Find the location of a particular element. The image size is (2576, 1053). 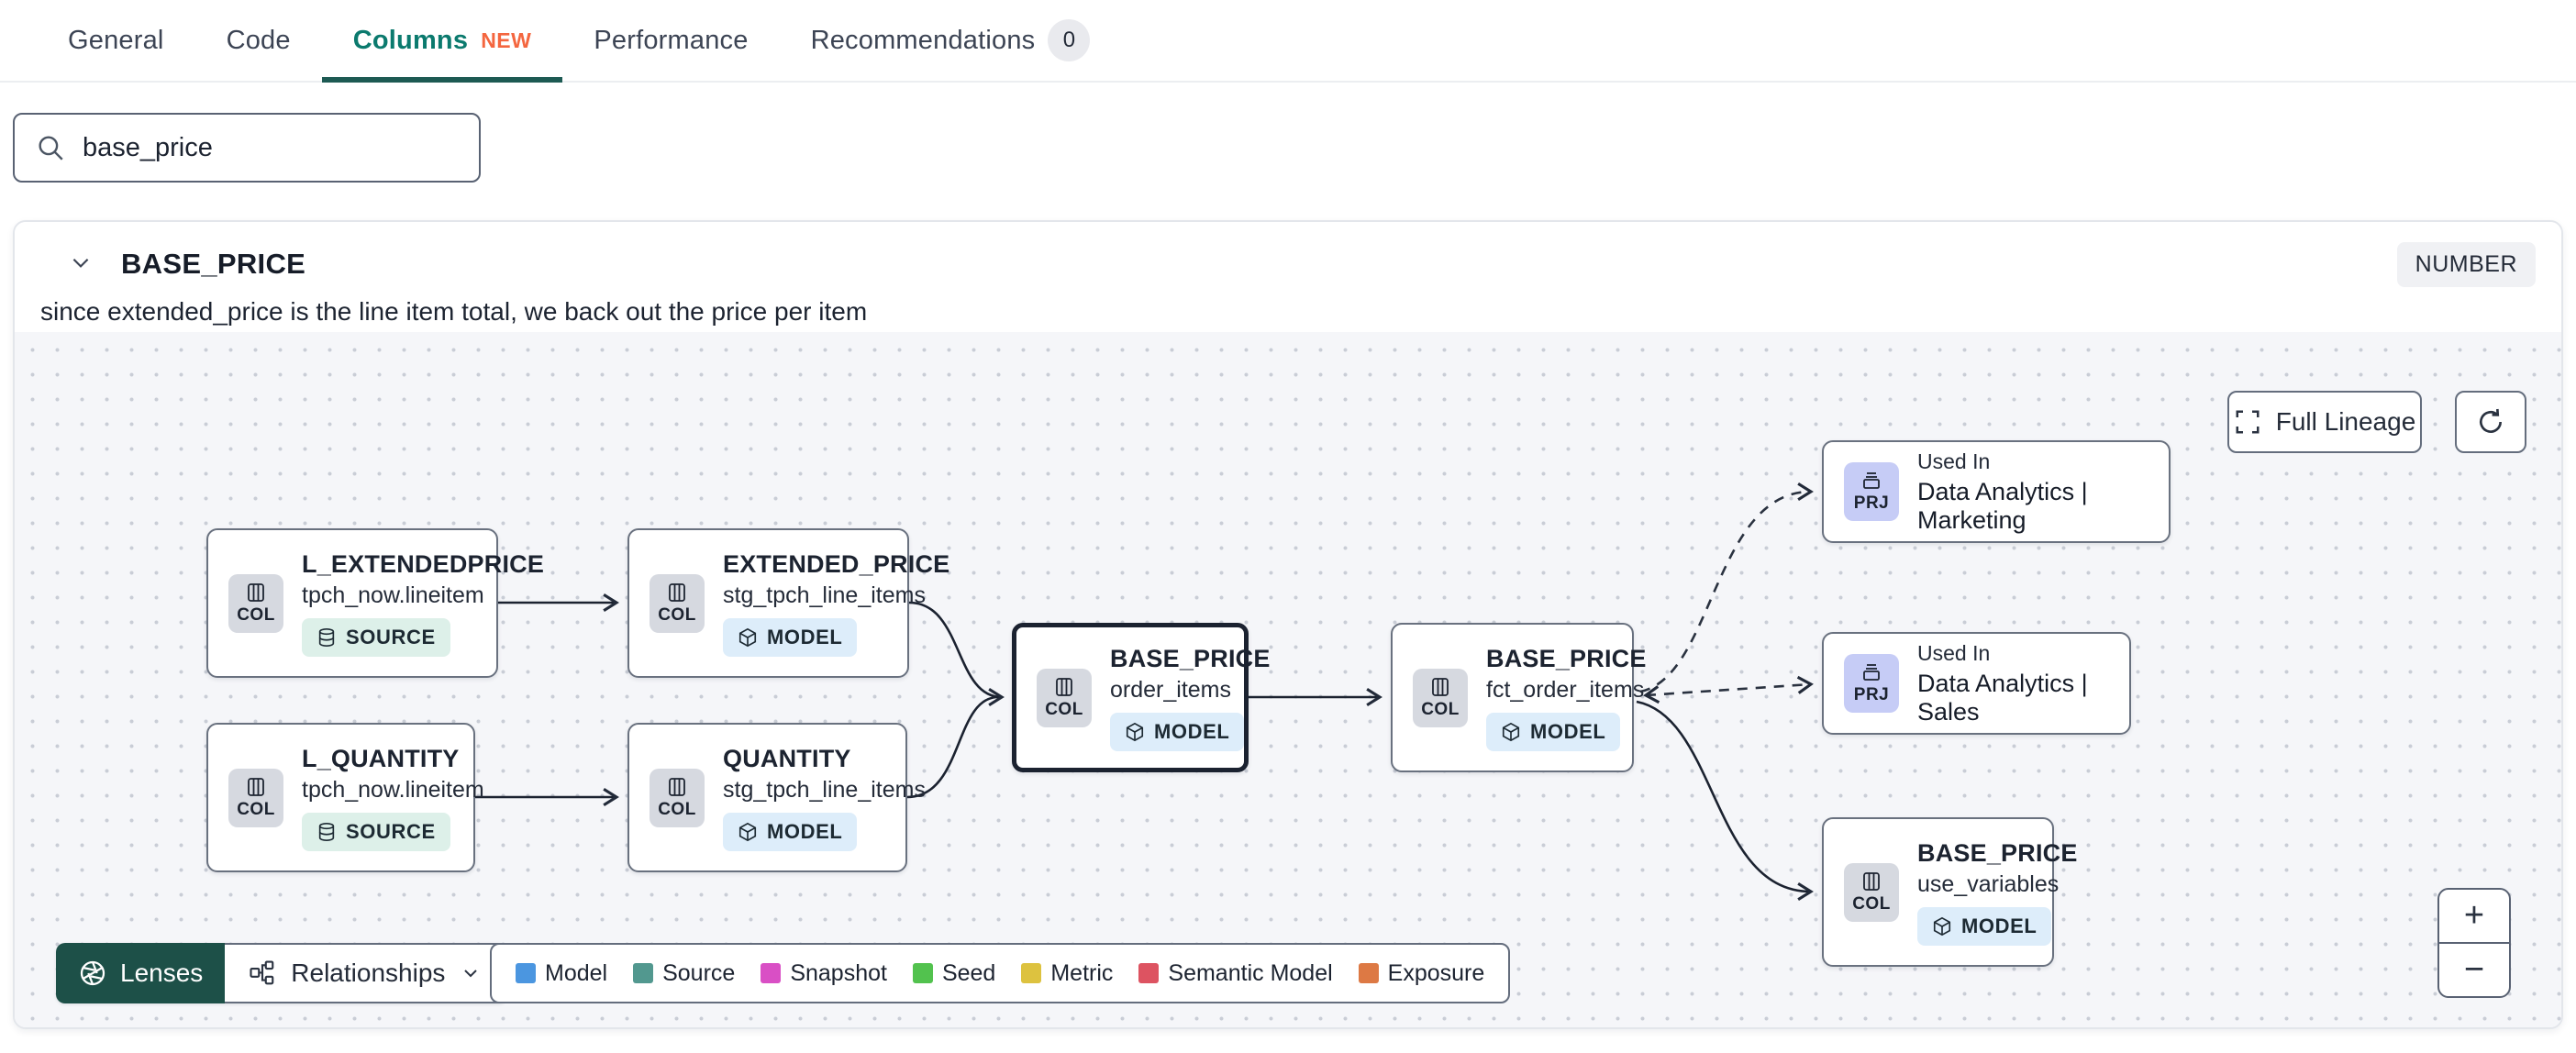

lineage-node-quantity: COL QUANTITY stg_tpch_line_items MODEL is located at coordinates (776, 797).